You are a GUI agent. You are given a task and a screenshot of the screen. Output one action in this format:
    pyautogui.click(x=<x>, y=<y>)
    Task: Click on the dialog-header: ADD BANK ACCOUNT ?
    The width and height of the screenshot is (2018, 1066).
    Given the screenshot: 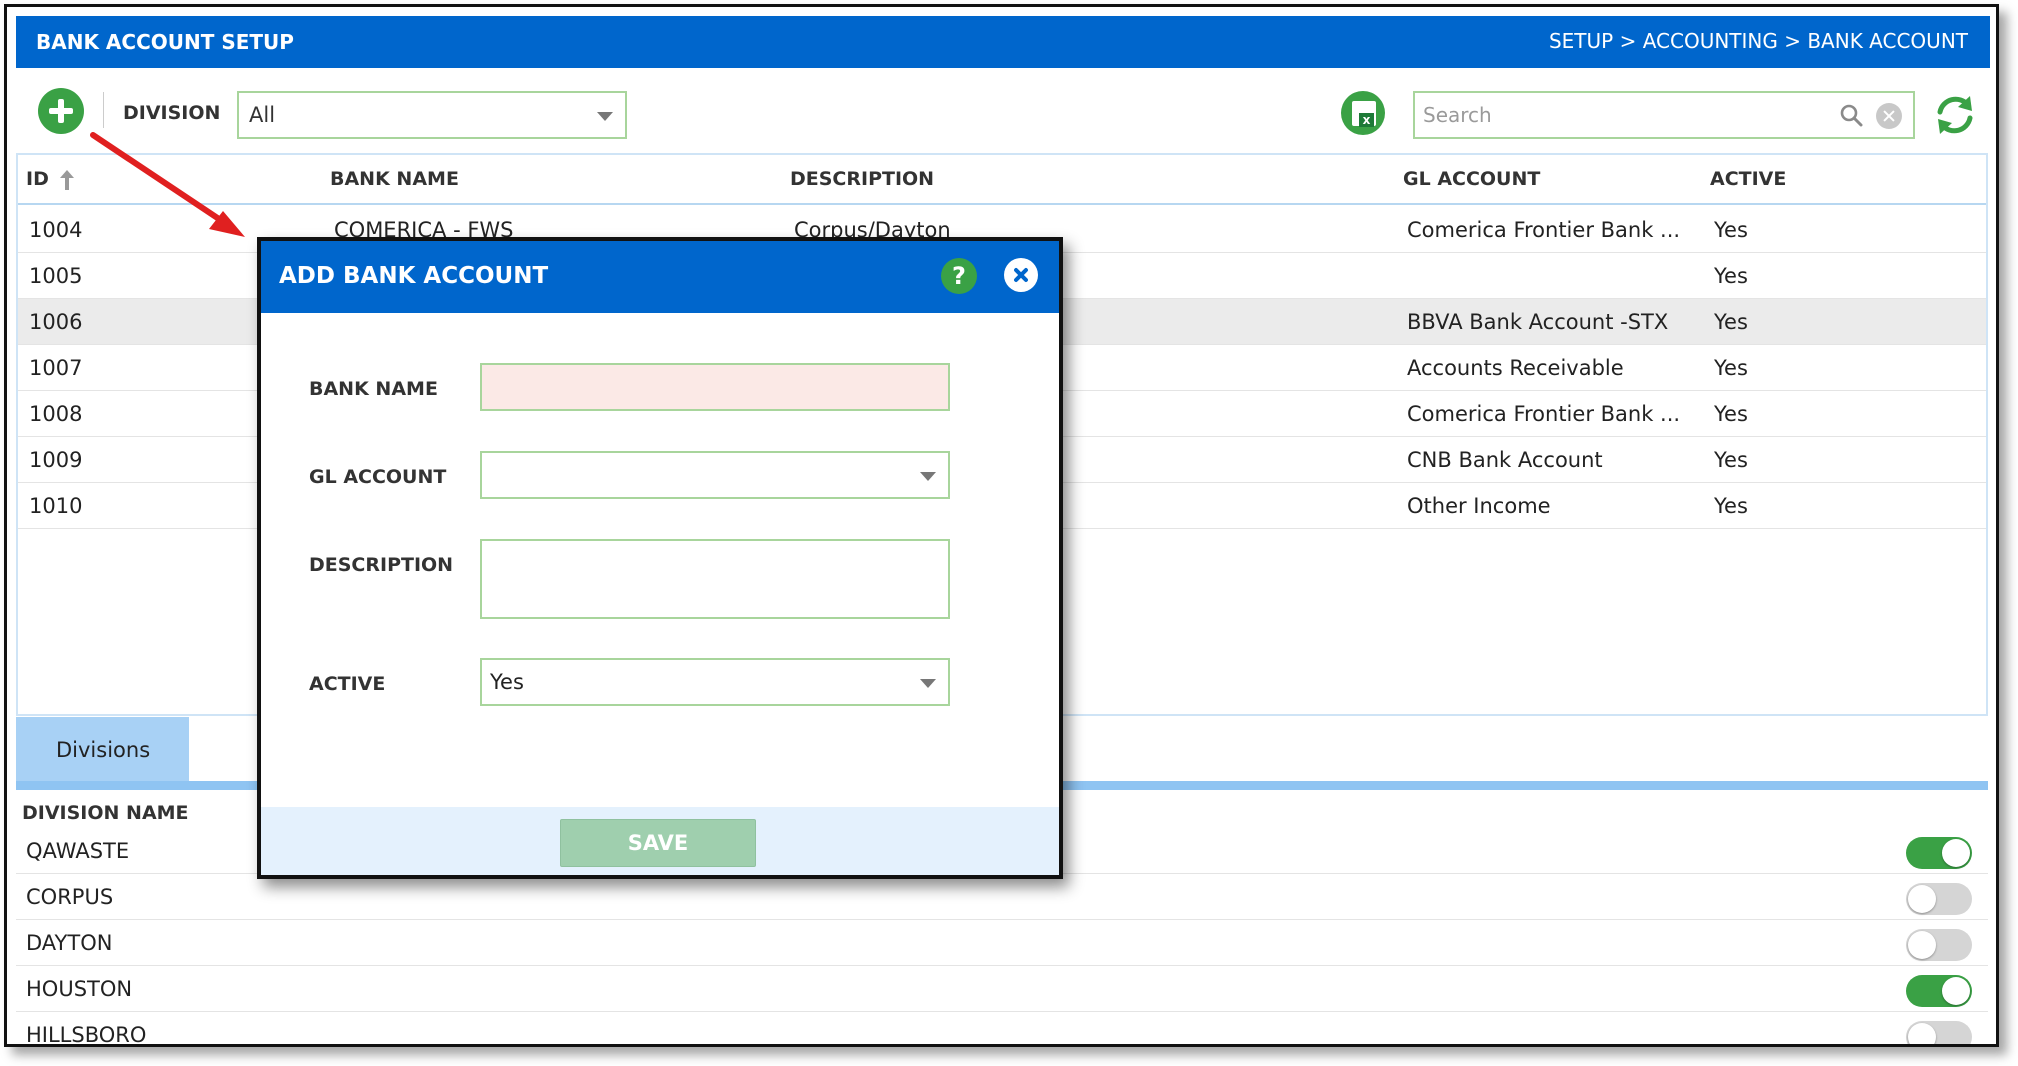 What is the action you would take?
    pyautogui.click(x=660, y=277)
    